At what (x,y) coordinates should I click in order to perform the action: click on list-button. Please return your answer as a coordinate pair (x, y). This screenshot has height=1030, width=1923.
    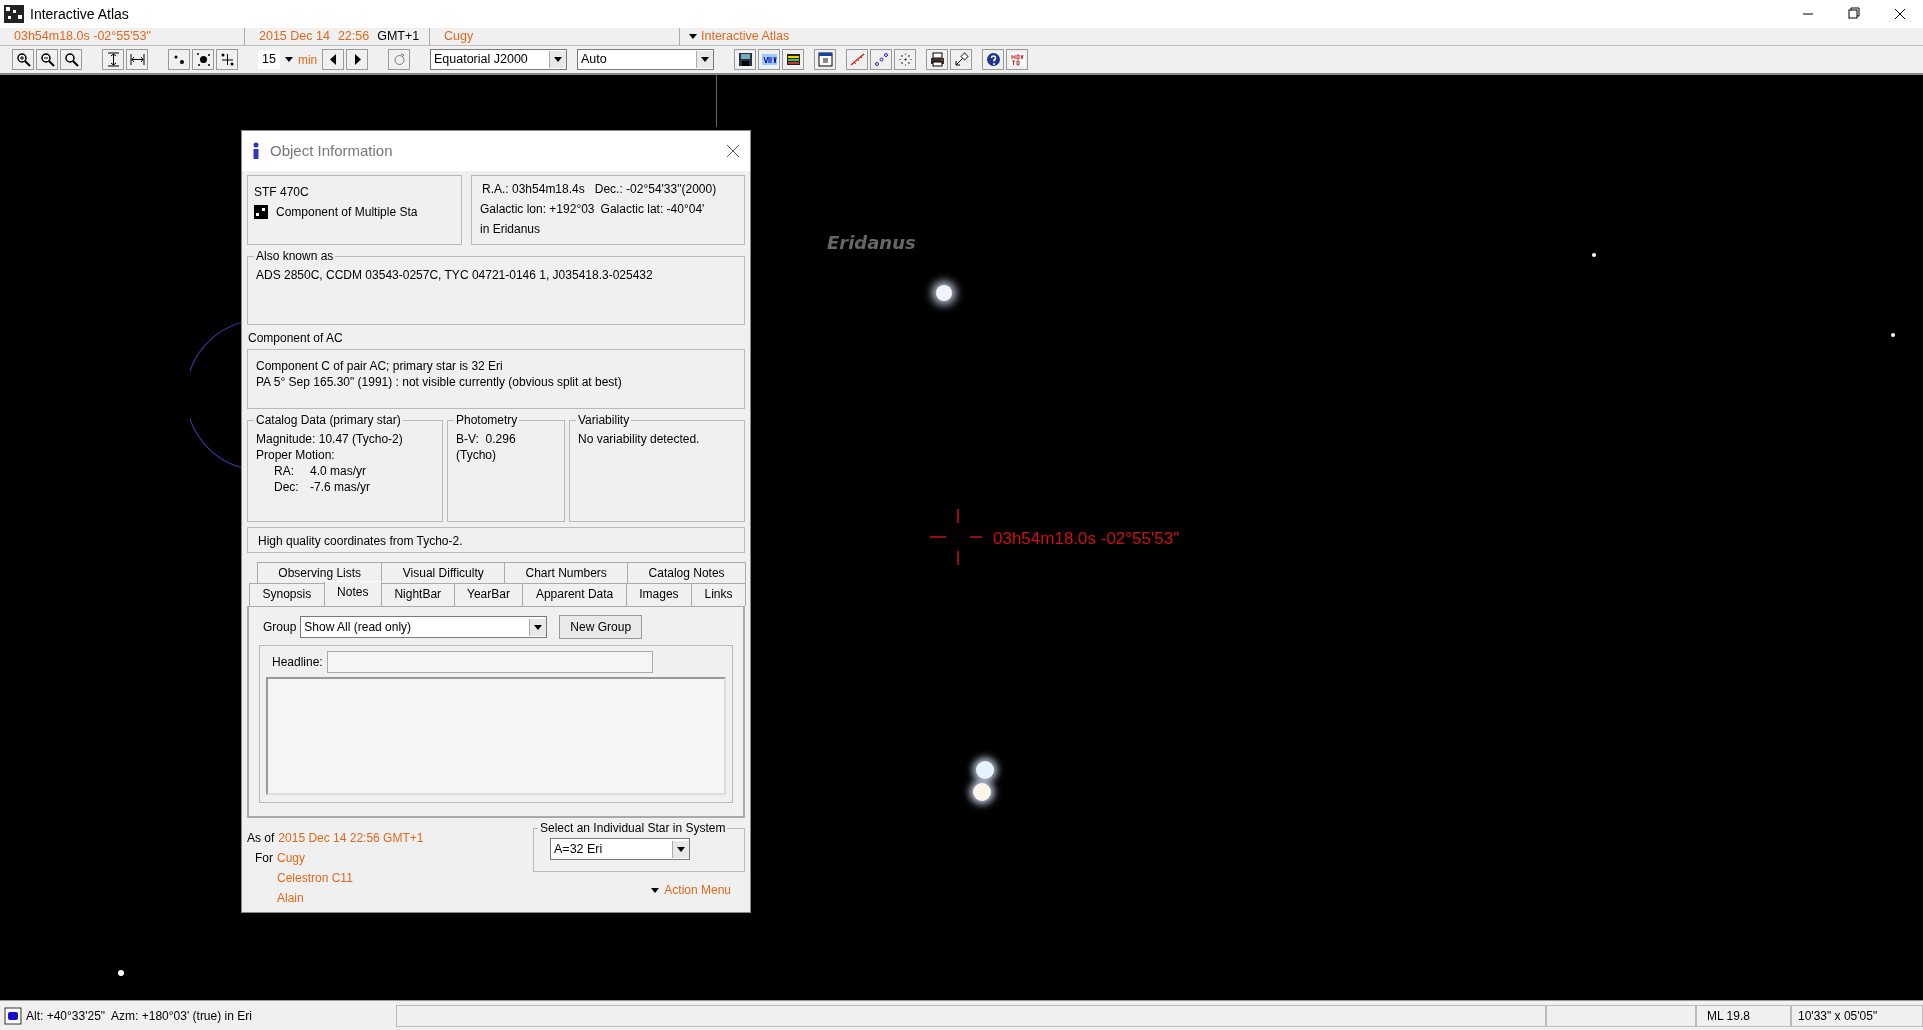
    Looking at the image, I should click on (793, 59).